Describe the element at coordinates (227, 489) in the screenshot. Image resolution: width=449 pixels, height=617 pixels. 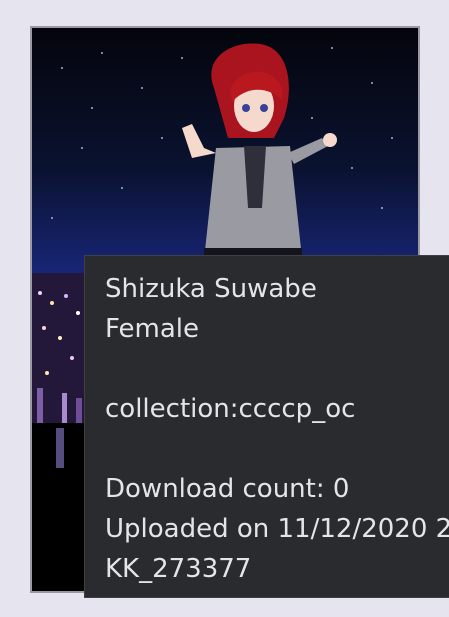
I see `download-count: Download count: 0` at that location.